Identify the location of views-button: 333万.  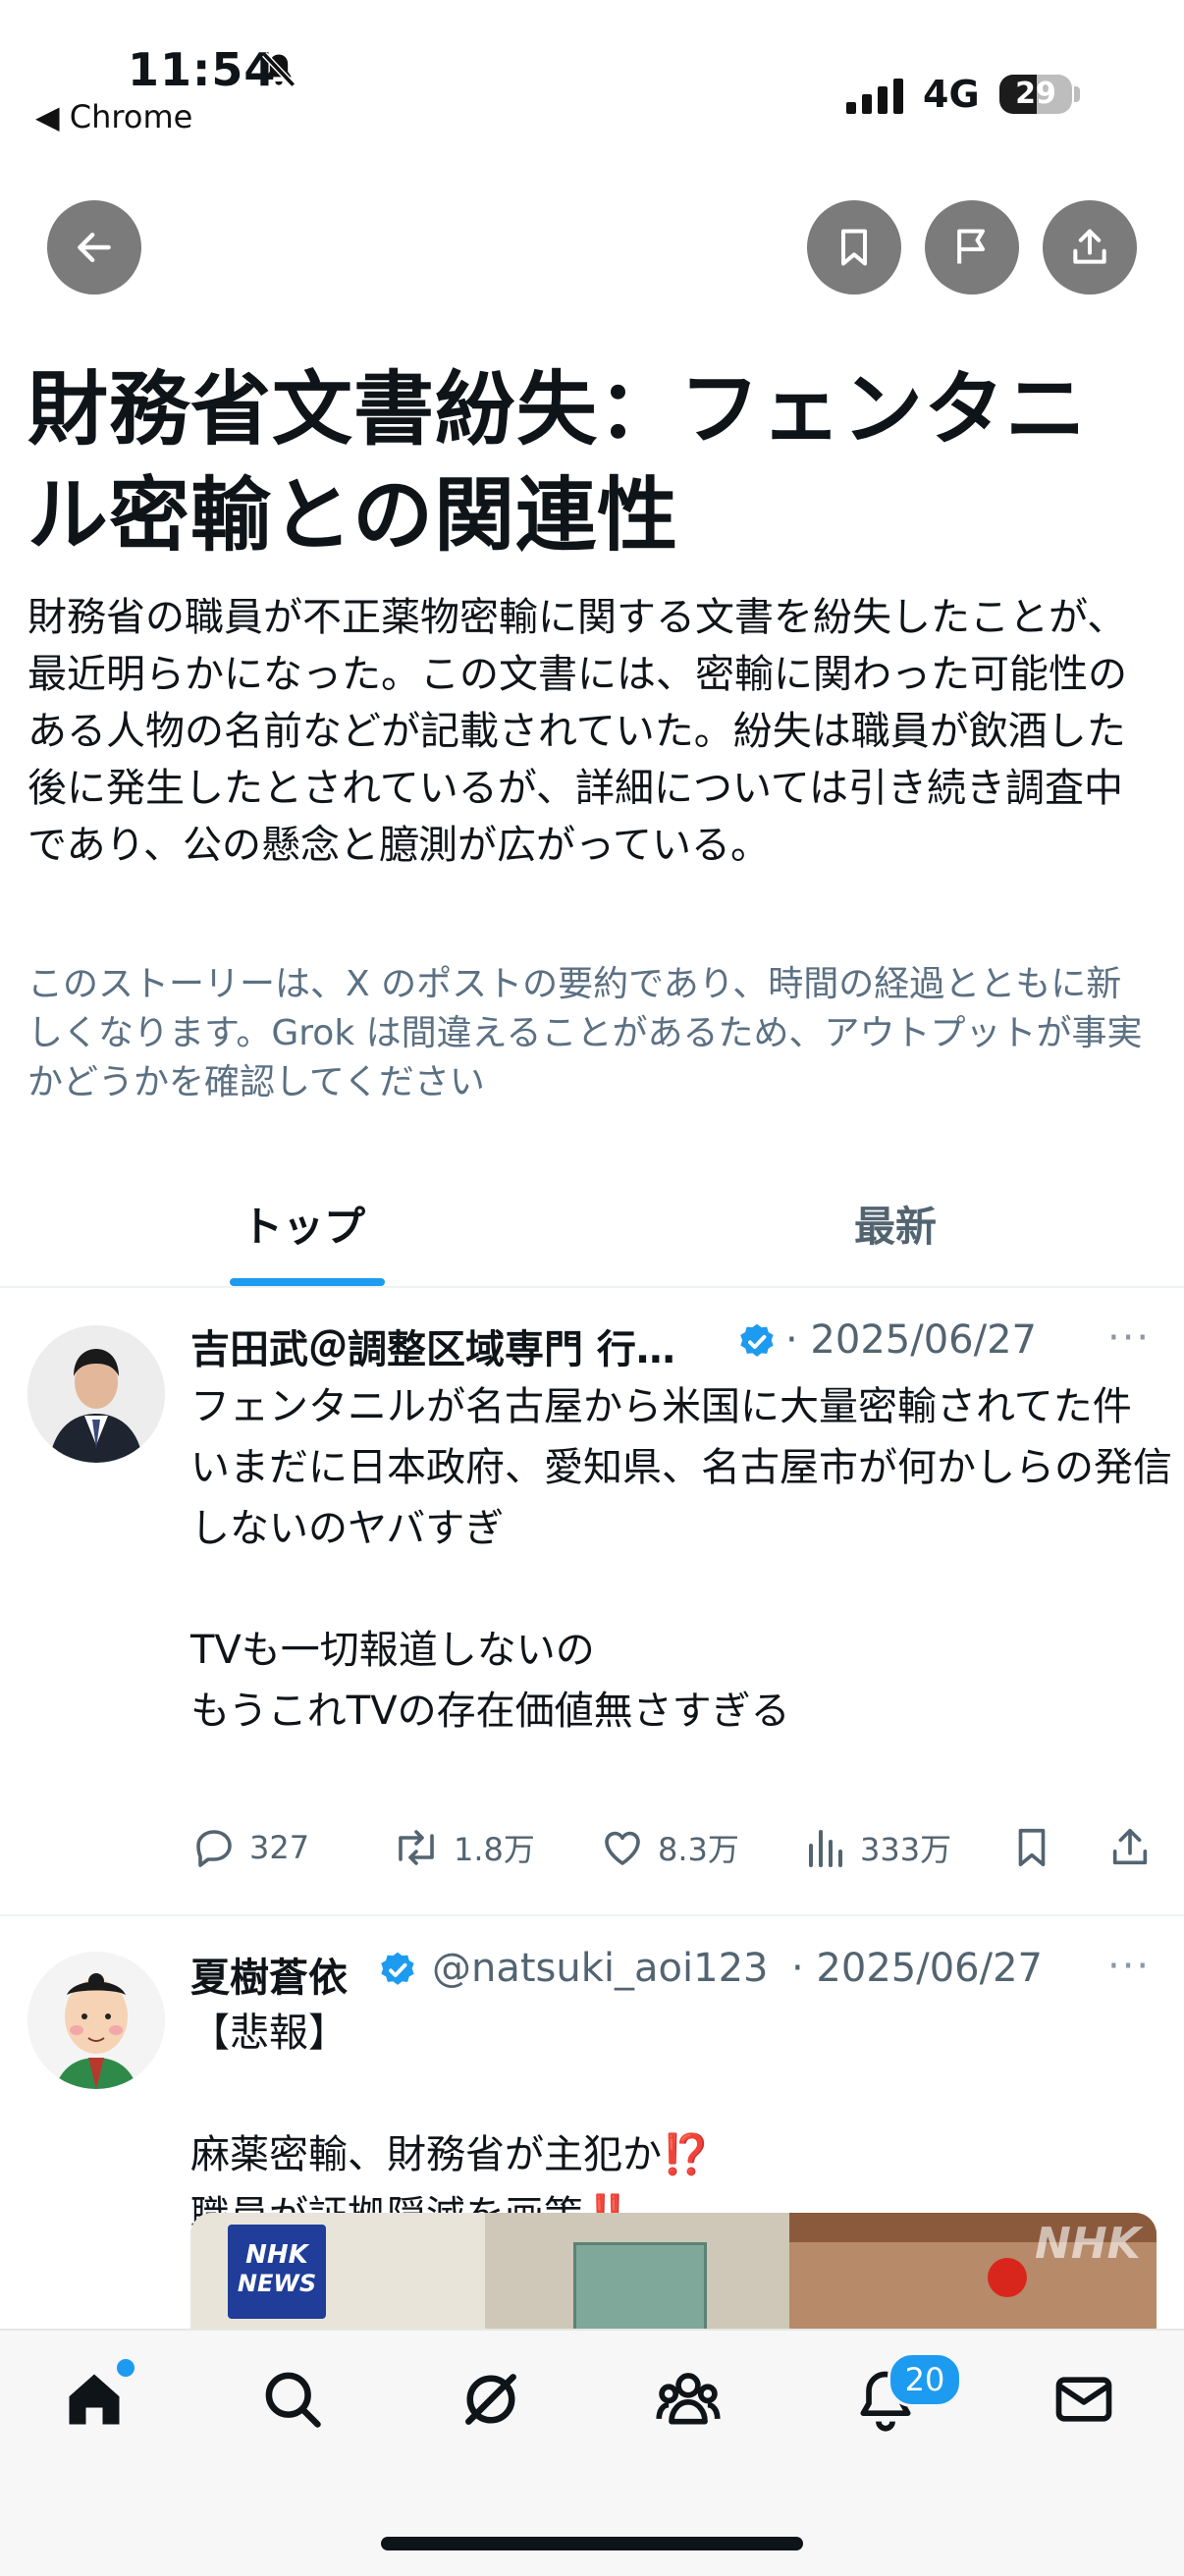
(878, 1847).